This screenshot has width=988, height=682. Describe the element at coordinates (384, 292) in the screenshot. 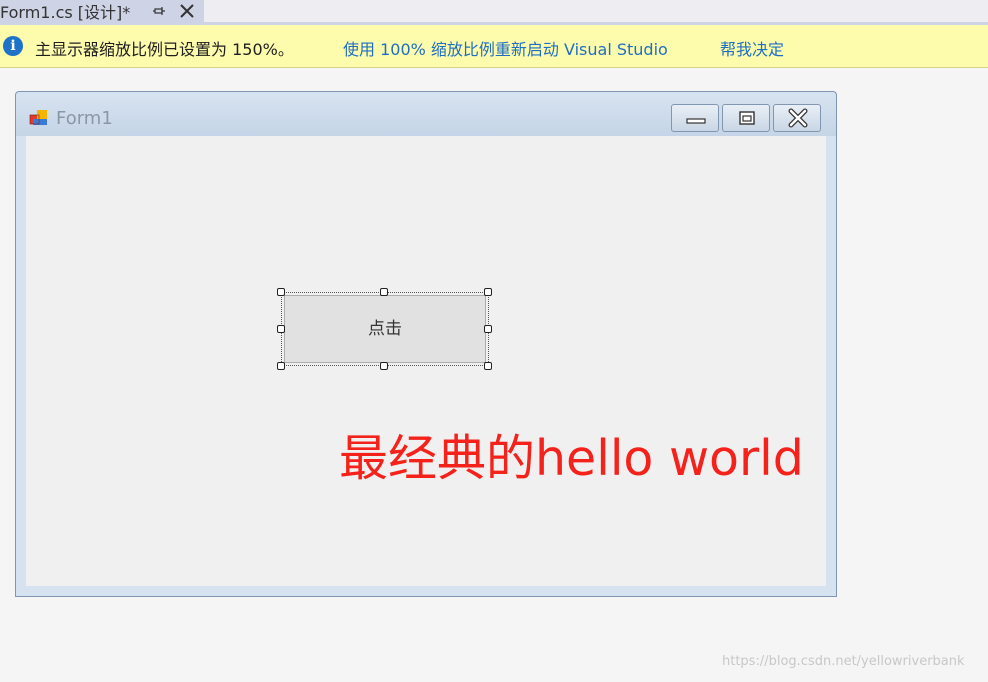

I see `resize-handle-top` at that location.